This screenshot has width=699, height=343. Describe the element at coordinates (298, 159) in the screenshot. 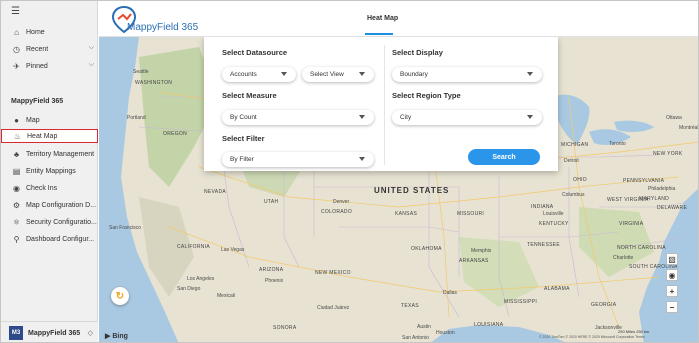

I see `filter-dropdown: By Filter` at that location.